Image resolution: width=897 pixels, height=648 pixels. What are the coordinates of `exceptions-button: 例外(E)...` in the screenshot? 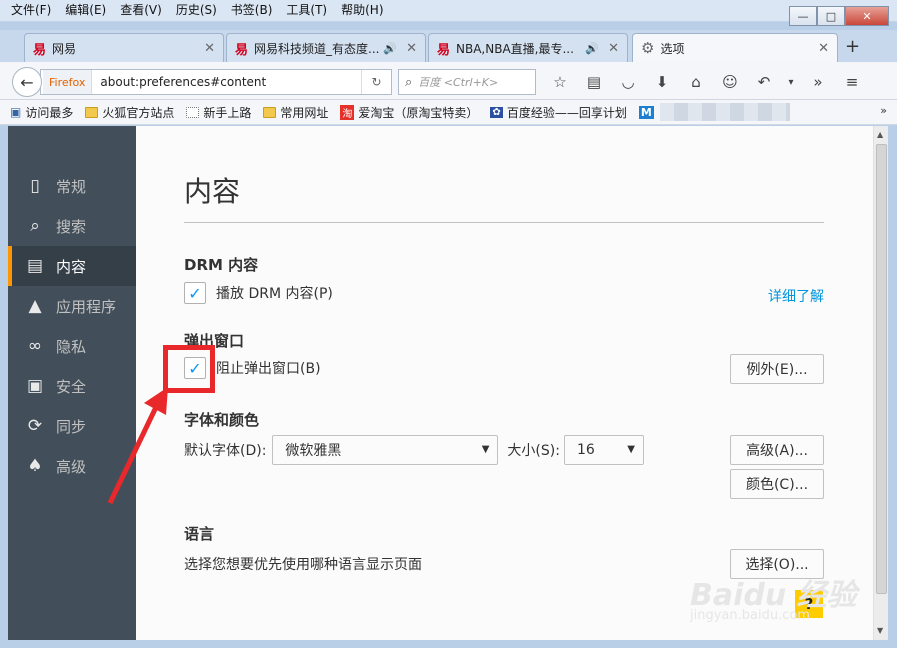 It's located at (777, 369).